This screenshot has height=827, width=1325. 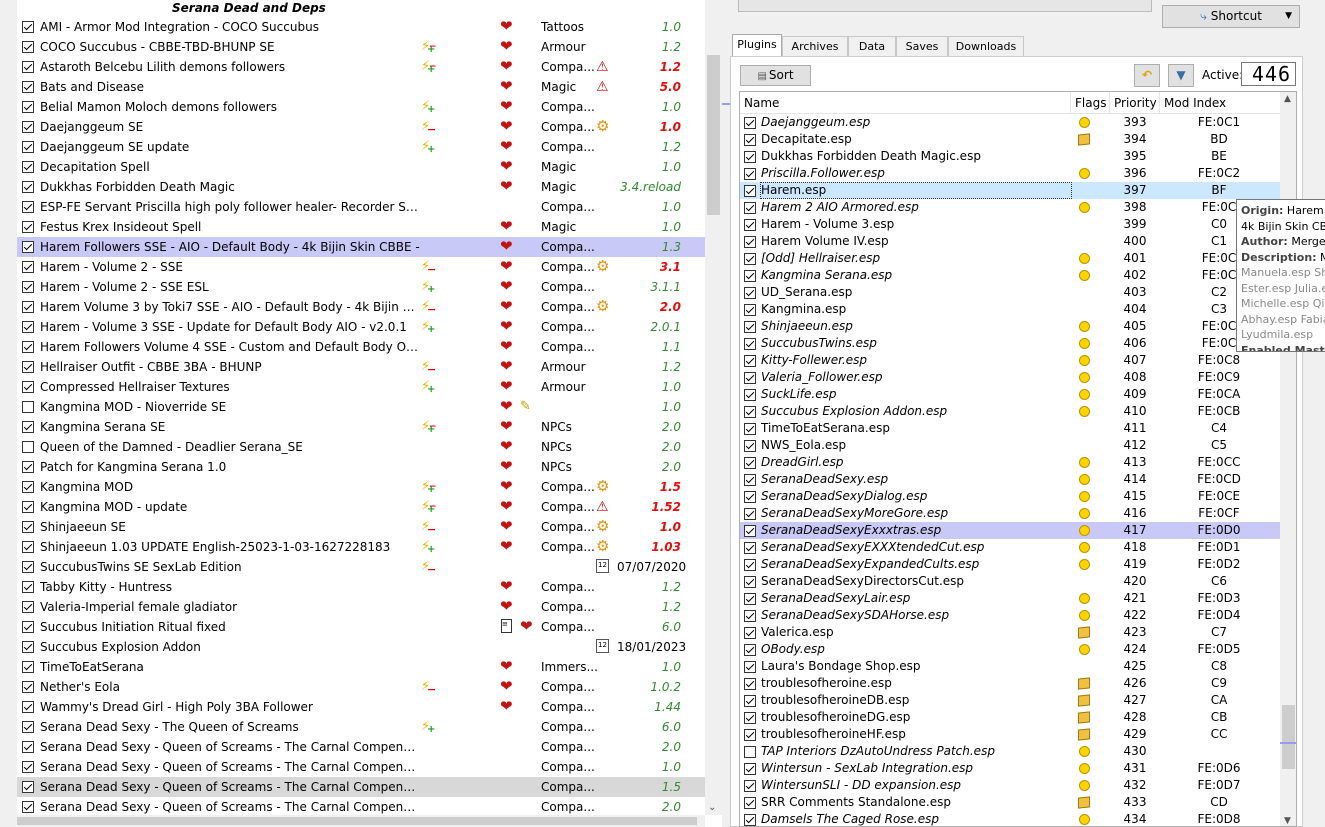 I want to click on mod-row: Kangmina MOD - Nioverride SE ❤ ✎ 1.0, so click(x=361, y=407).